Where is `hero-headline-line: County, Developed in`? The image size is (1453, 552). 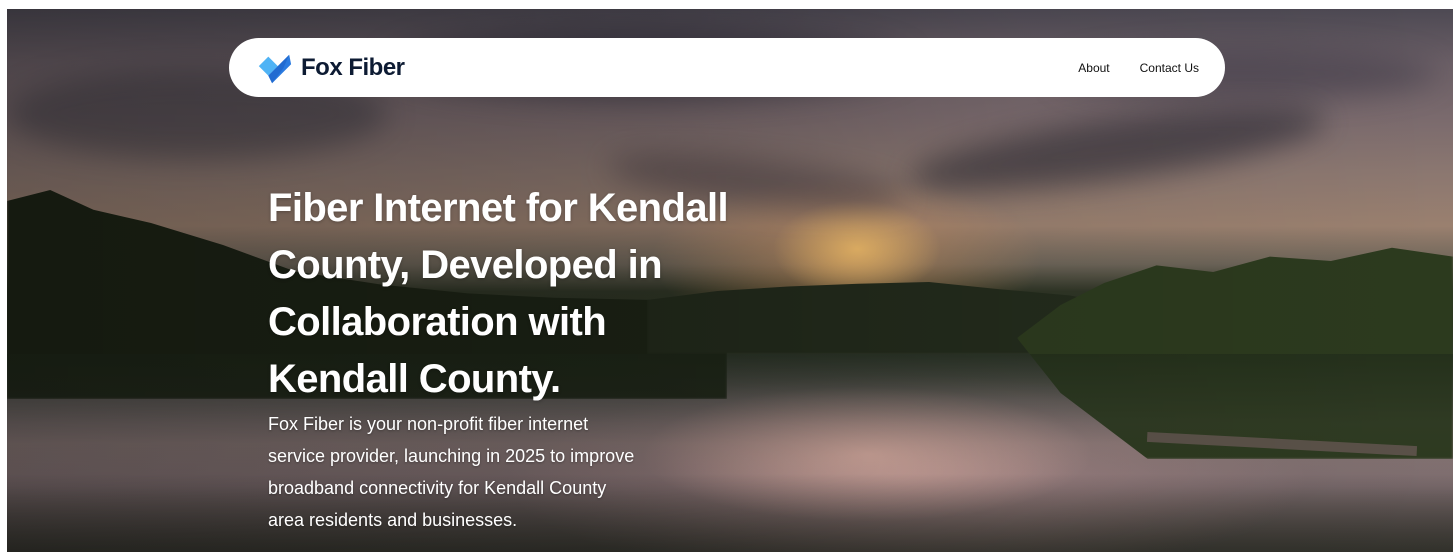 hero-headline-line: County, Developed in is located at coordinates (465, 265).